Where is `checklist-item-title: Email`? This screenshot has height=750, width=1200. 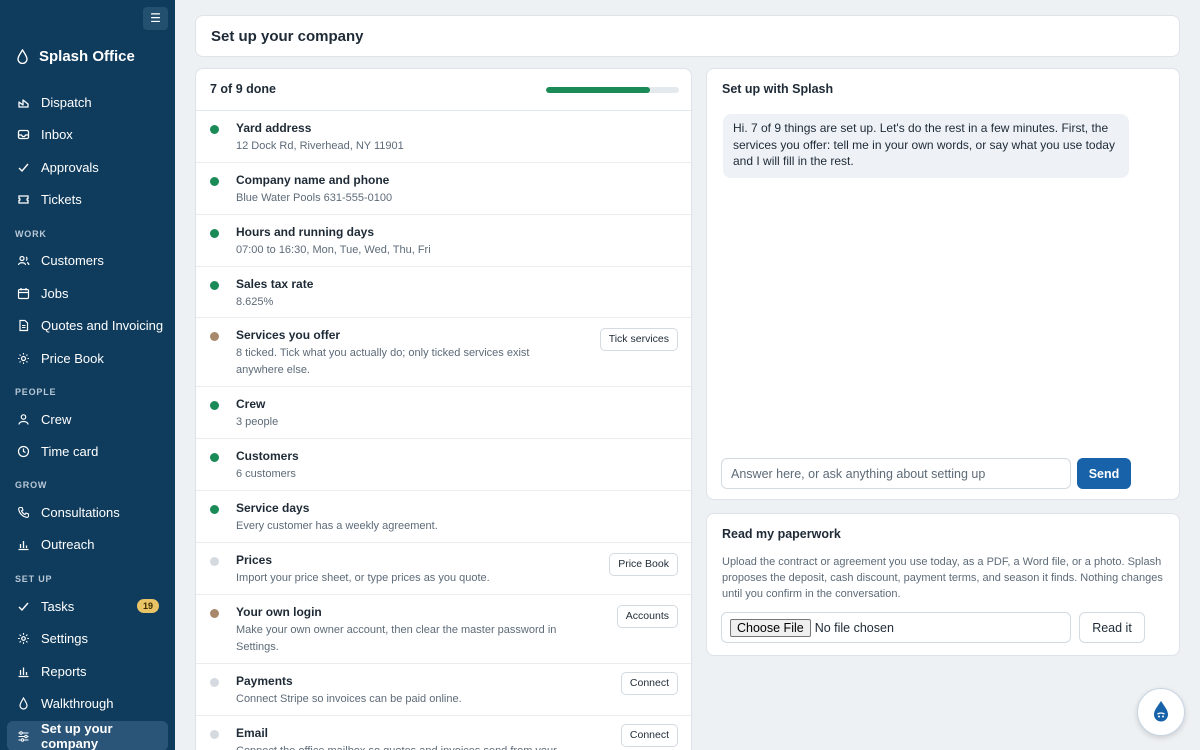
checklist-item-title: Email is located at coordinates (252, 733).